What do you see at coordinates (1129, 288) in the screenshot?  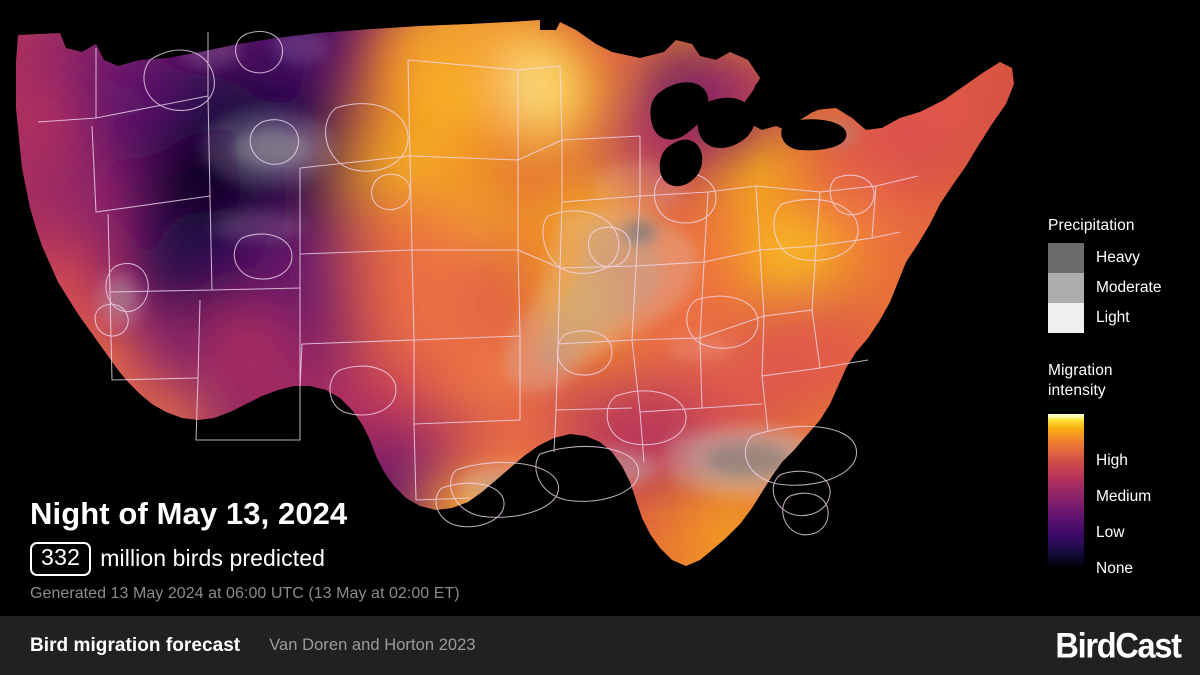 I see `precip-label-moderate: Moderate` at bounding box center [1129, 288].